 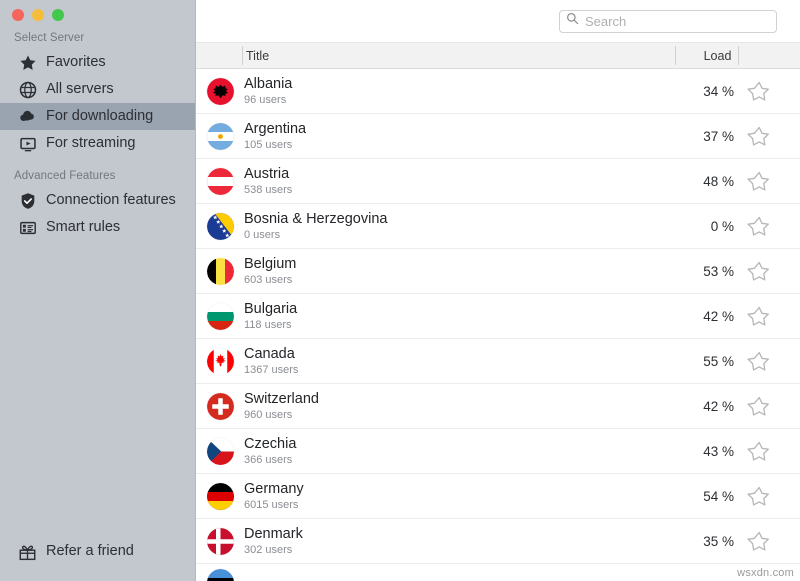 I want to click on country-flag-dk, so click(x=220, y=541).